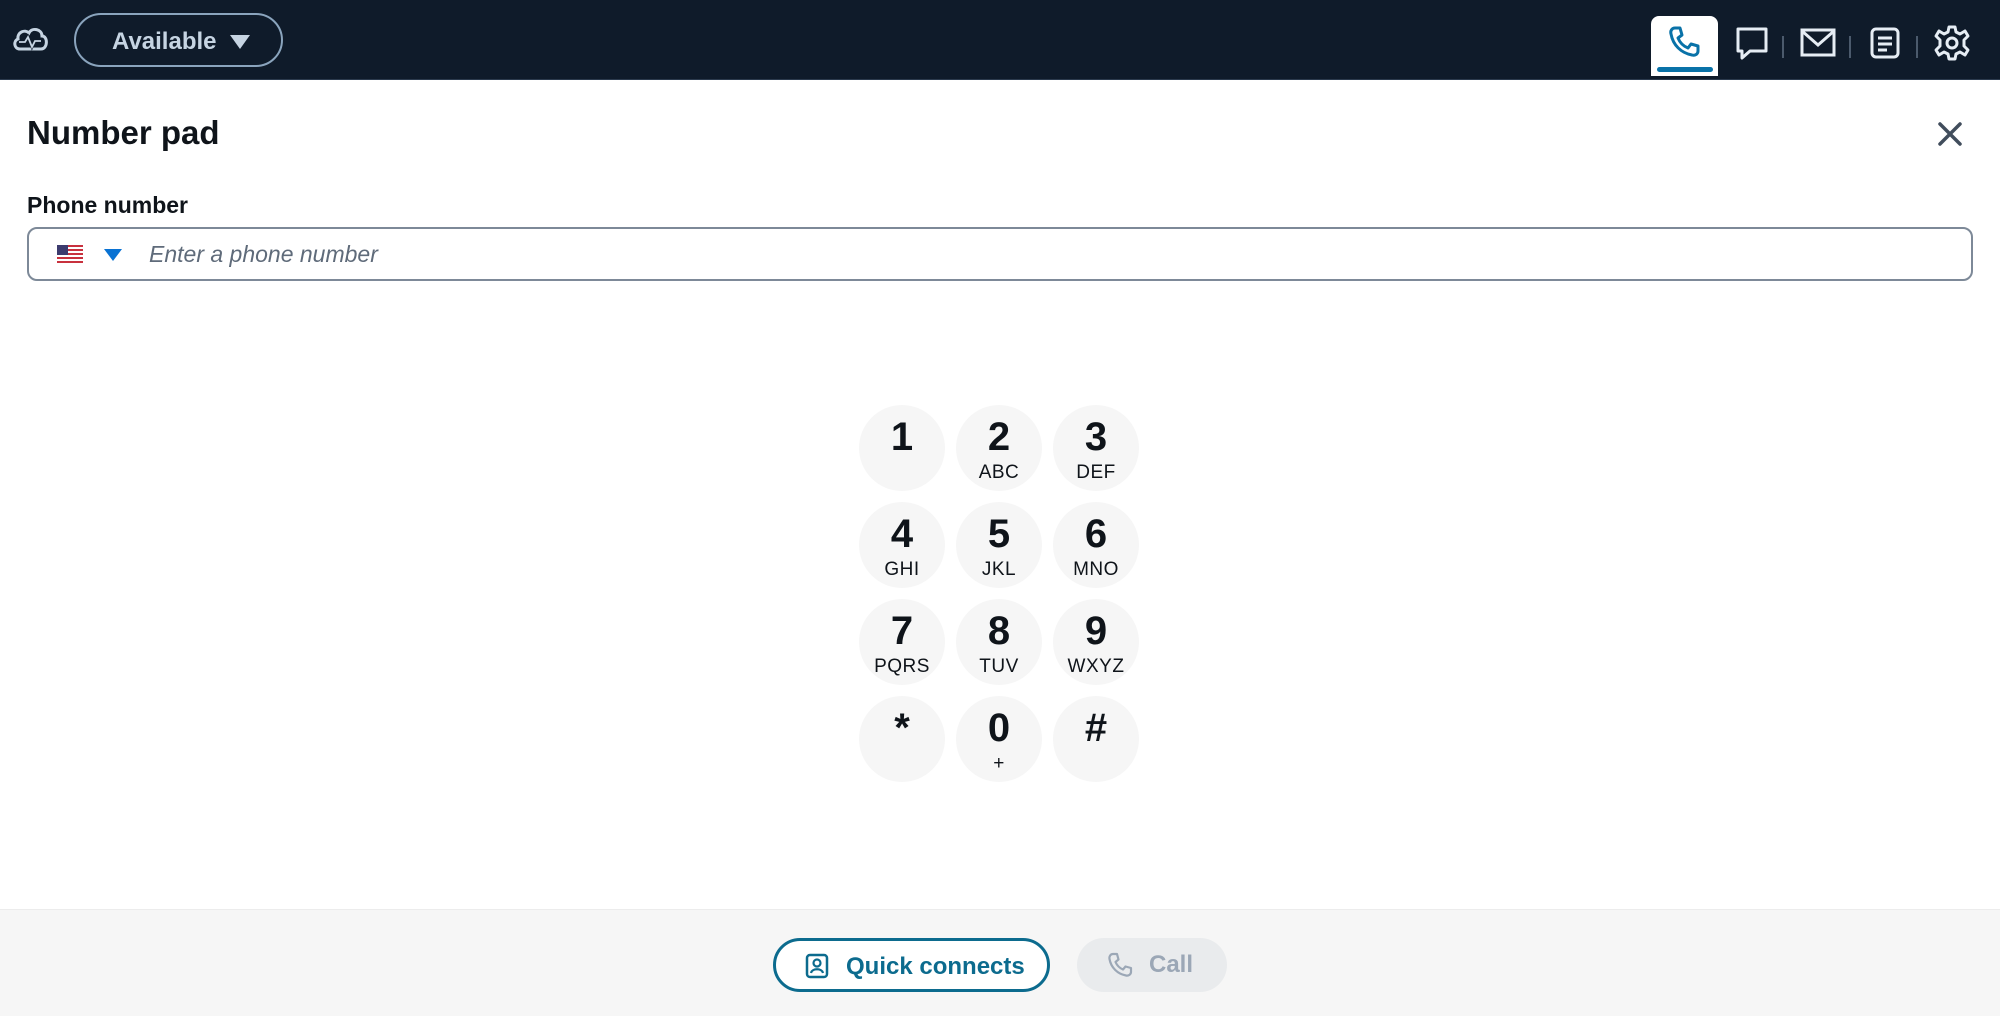 This screenshot has height=1016, width=2000. Describe the element at coordinates (999, 545) in the screenshot. I see `key-5: 5 JKL` at that location.